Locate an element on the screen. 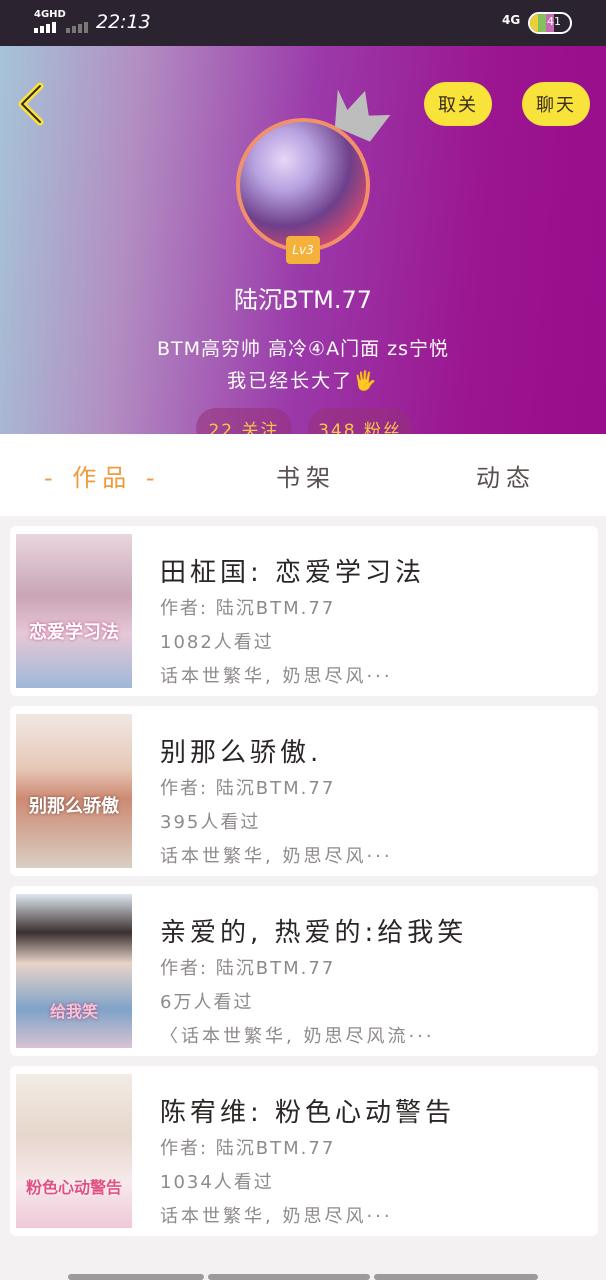  status-bar: 4GHD 22:13 4G 41 is located at coordinates (303, 23).